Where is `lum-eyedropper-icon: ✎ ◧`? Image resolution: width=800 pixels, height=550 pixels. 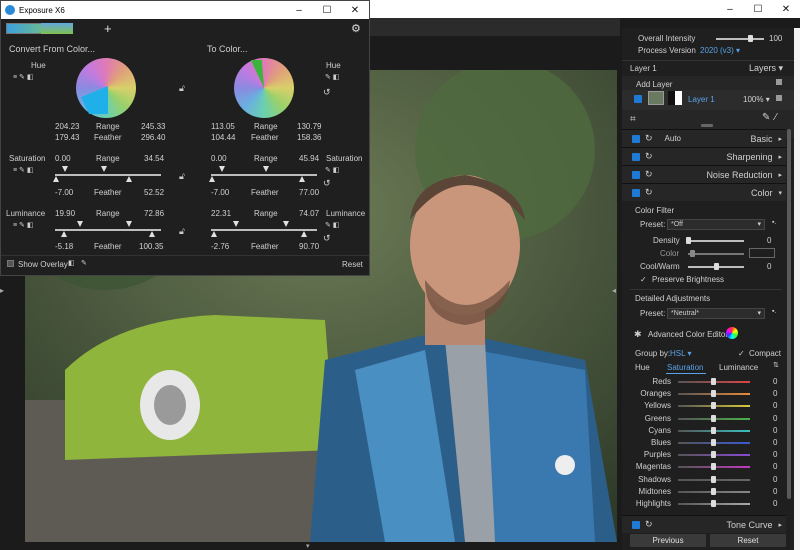
lum-eyedropper-icon: ✎ ◧ is located at coordinates (332, 225).